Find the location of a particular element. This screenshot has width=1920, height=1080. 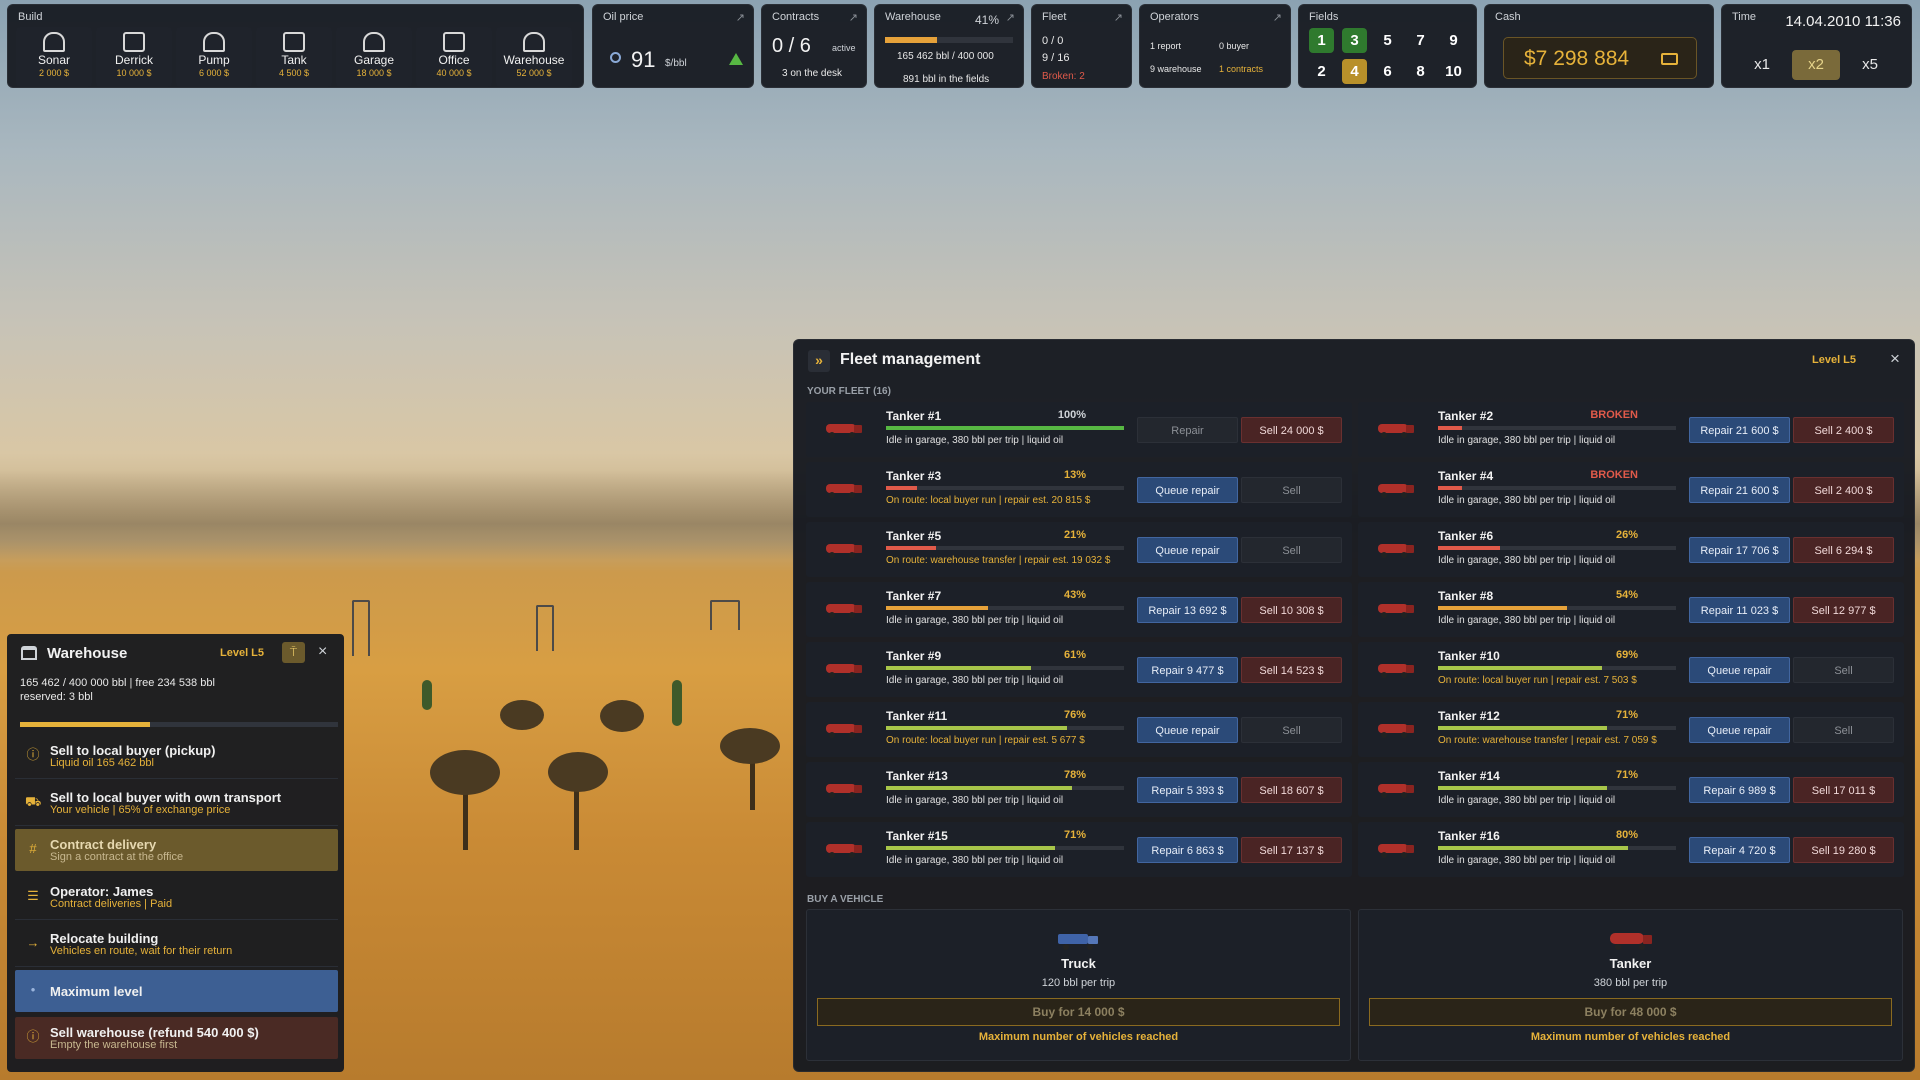

build-item-price: 52 000 $ is located at coordinates (534, 73).